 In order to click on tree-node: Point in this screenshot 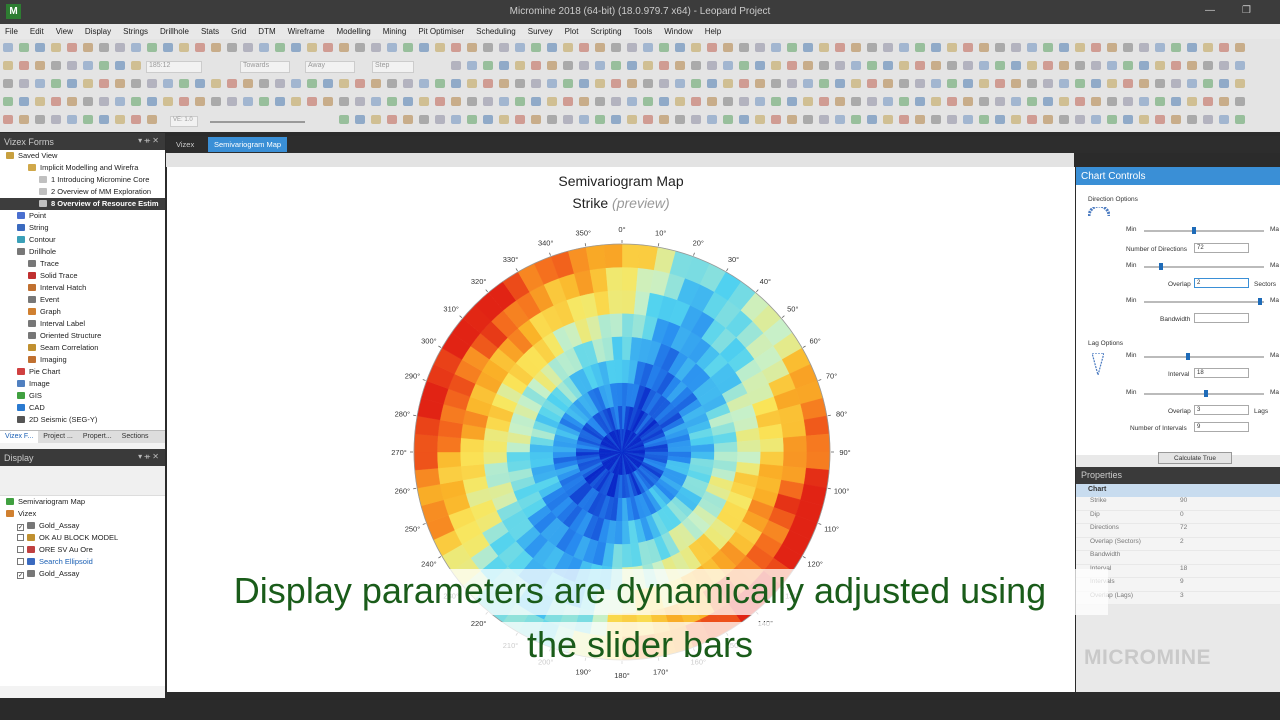, I will do `click(82, 216)`.